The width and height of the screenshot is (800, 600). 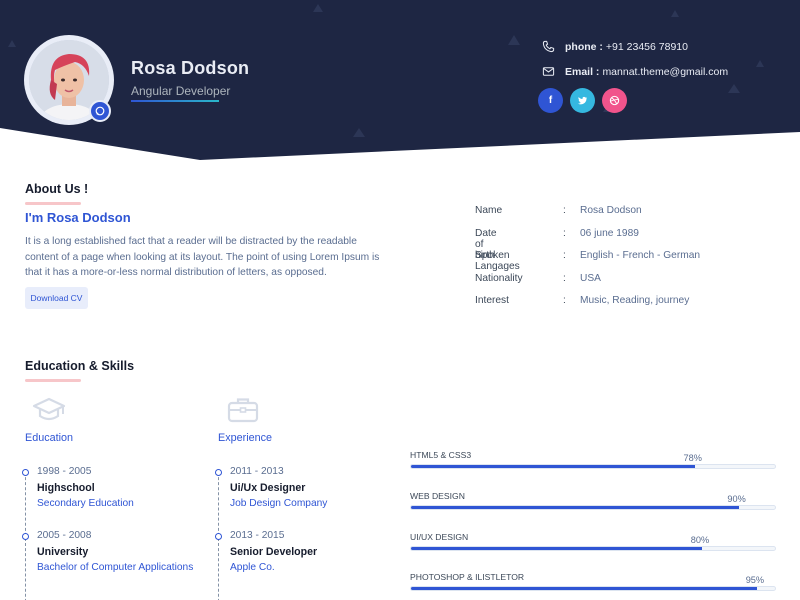 I want to click on contact-phone: phone : +91 23456 78910, so click(x=615, y=47).